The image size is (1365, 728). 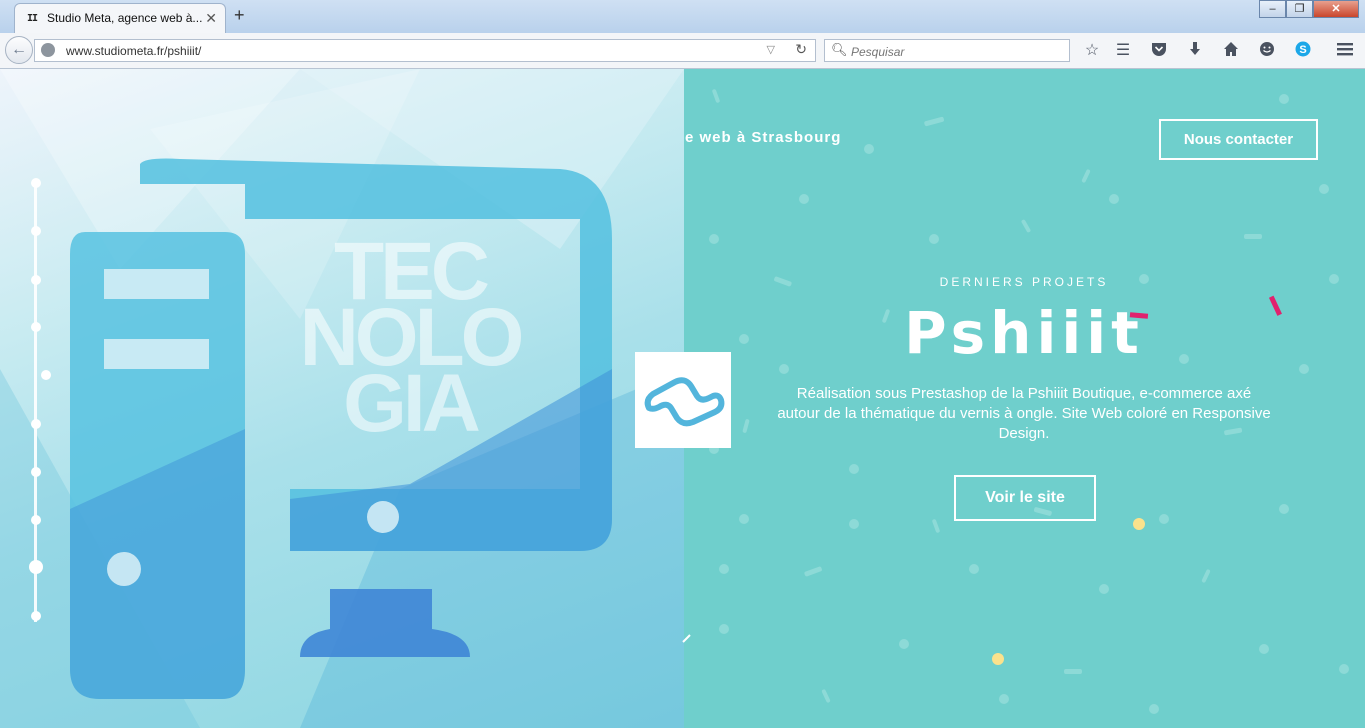 I want to click on search-input, so click(x=958, y=51).